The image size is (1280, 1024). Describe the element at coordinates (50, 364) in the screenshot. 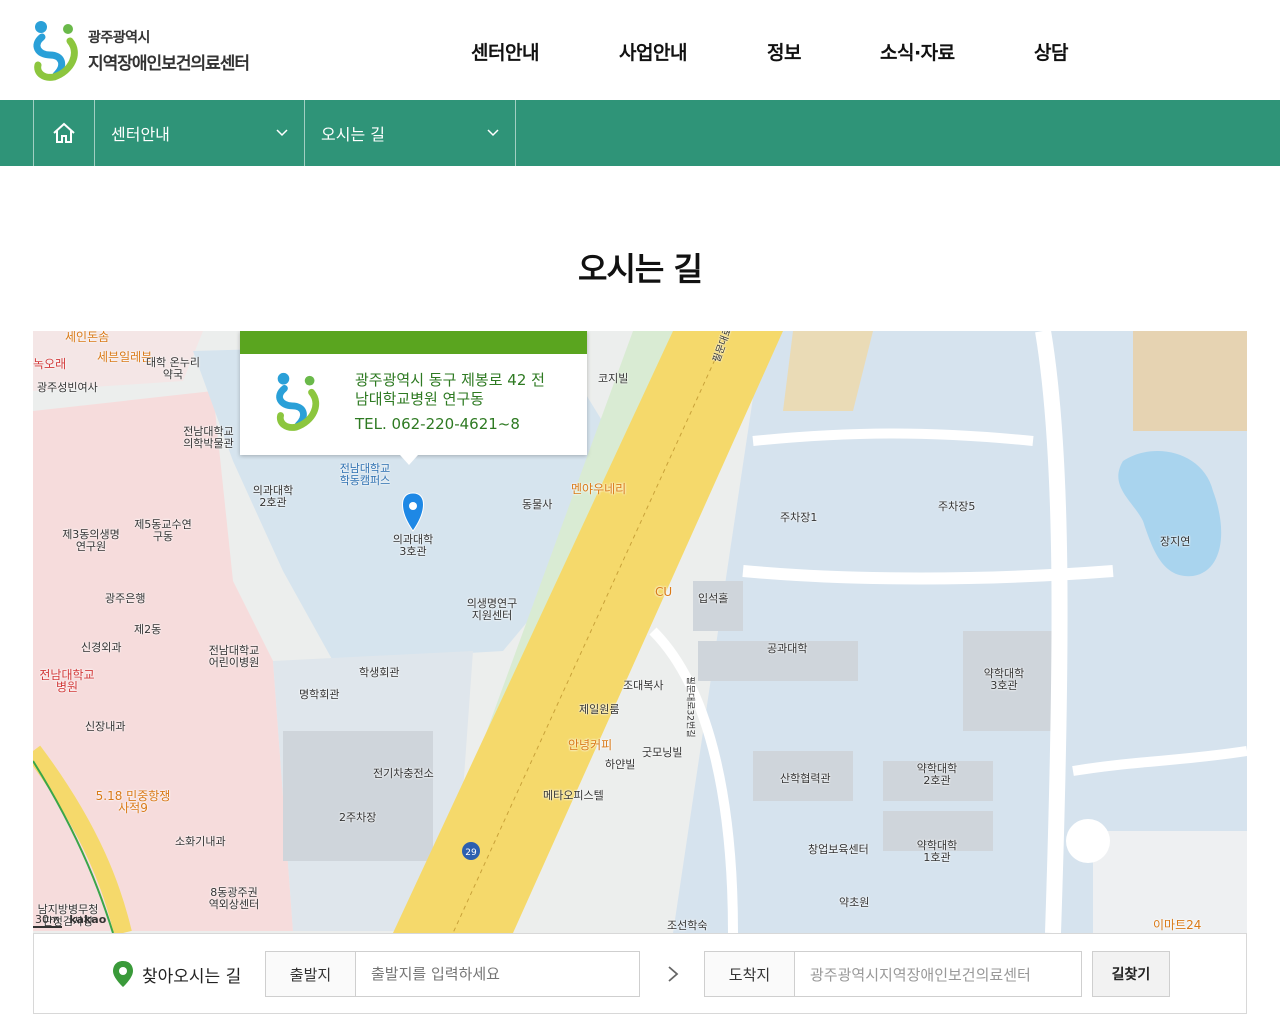

I see `map-label: 녹오래` at that location.